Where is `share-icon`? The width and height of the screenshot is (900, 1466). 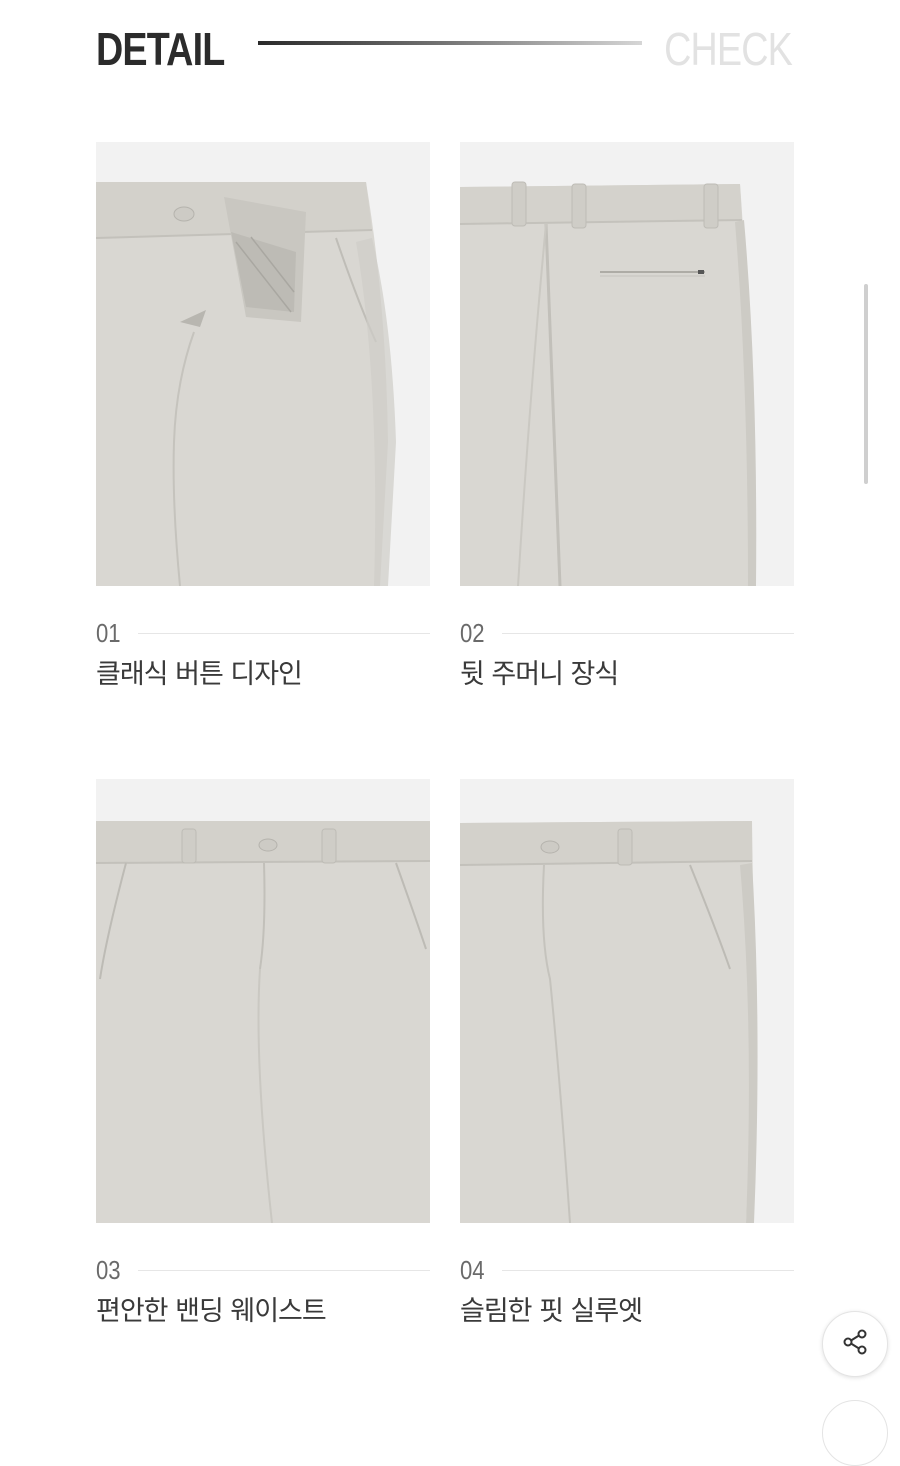
share-icon is located at coordinates (855, 1344).